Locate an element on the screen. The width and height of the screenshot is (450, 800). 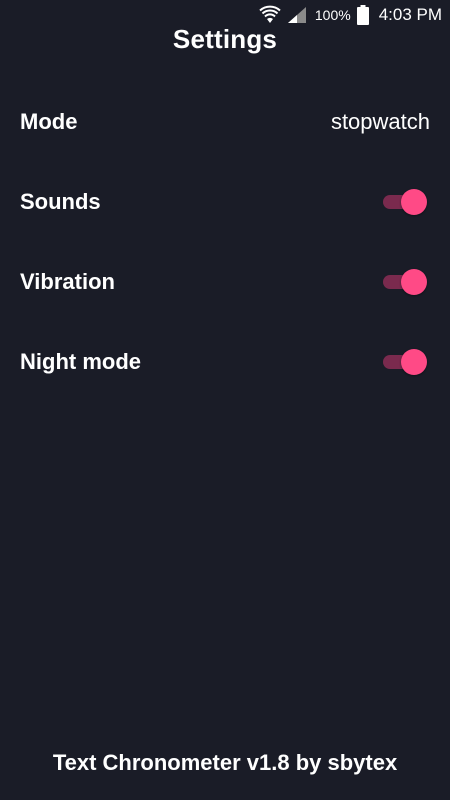
setting-row-vibration: Vibration is located at coordinates (225, 282).